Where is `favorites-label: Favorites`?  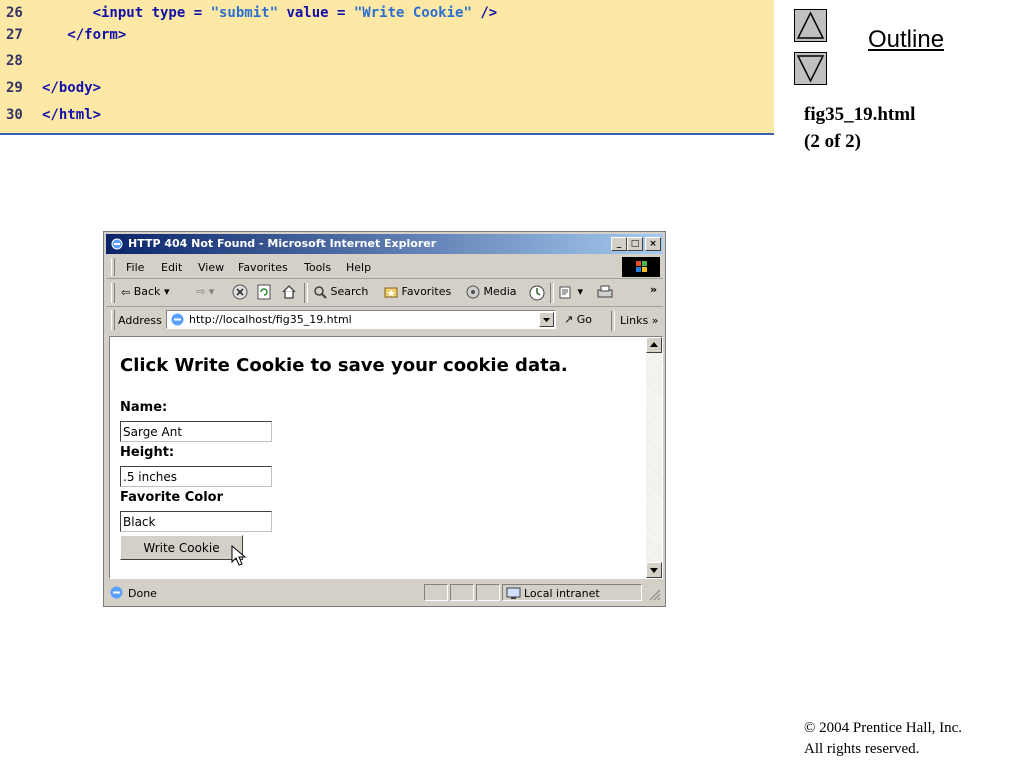 favorites-label: Favorites is located at coordinates (426, 291).